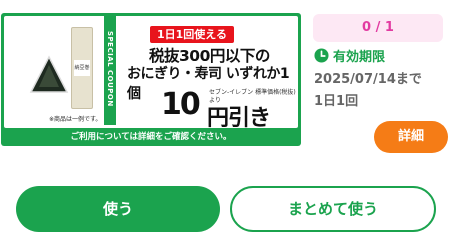  What do you see at coordinates (118, 209) in the screenshot?
I see `use-button: 使う` at bounding box center [118, 209].